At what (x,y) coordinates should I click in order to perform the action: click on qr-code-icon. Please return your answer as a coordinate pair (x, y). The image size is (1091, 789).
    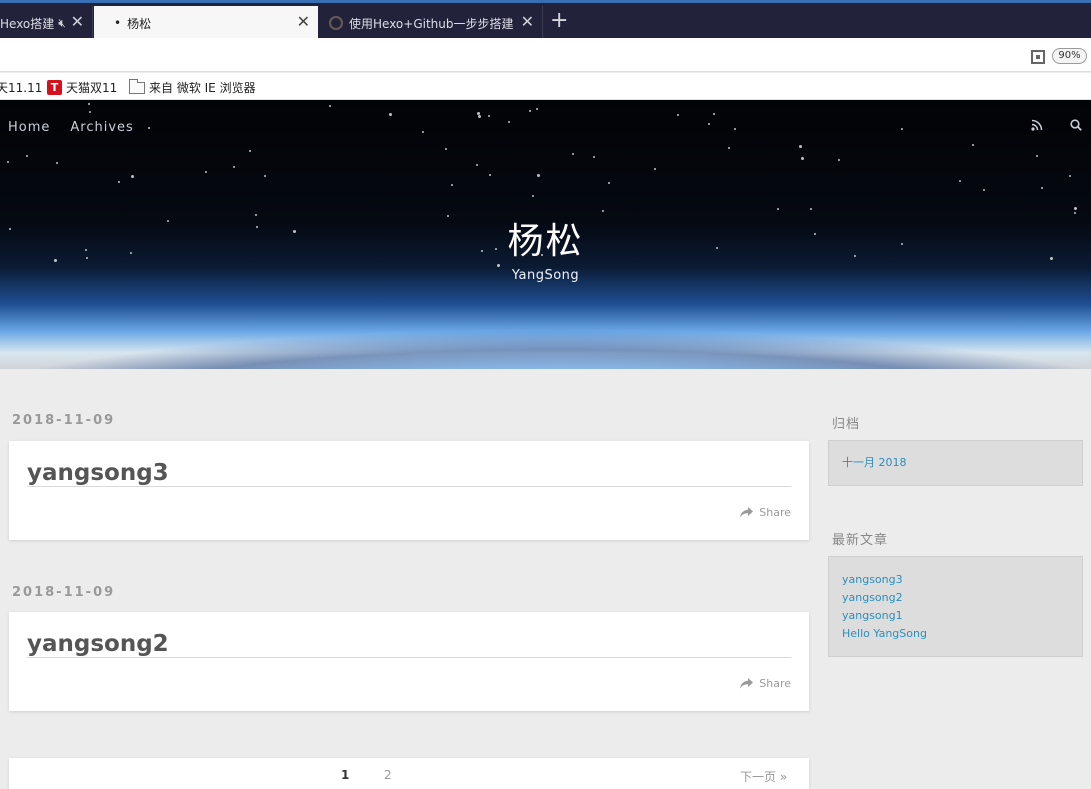
    Looking at the image, I should click on (1038, 57).